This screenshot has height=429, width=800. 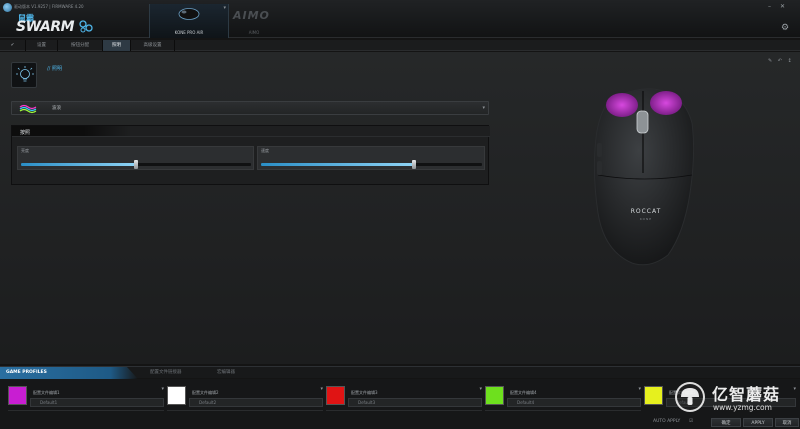 What do you see at coordinates (56, 108) in the screenshot?
I see `lighting-mode-value: 波浪` at bounding box center [56, 108].